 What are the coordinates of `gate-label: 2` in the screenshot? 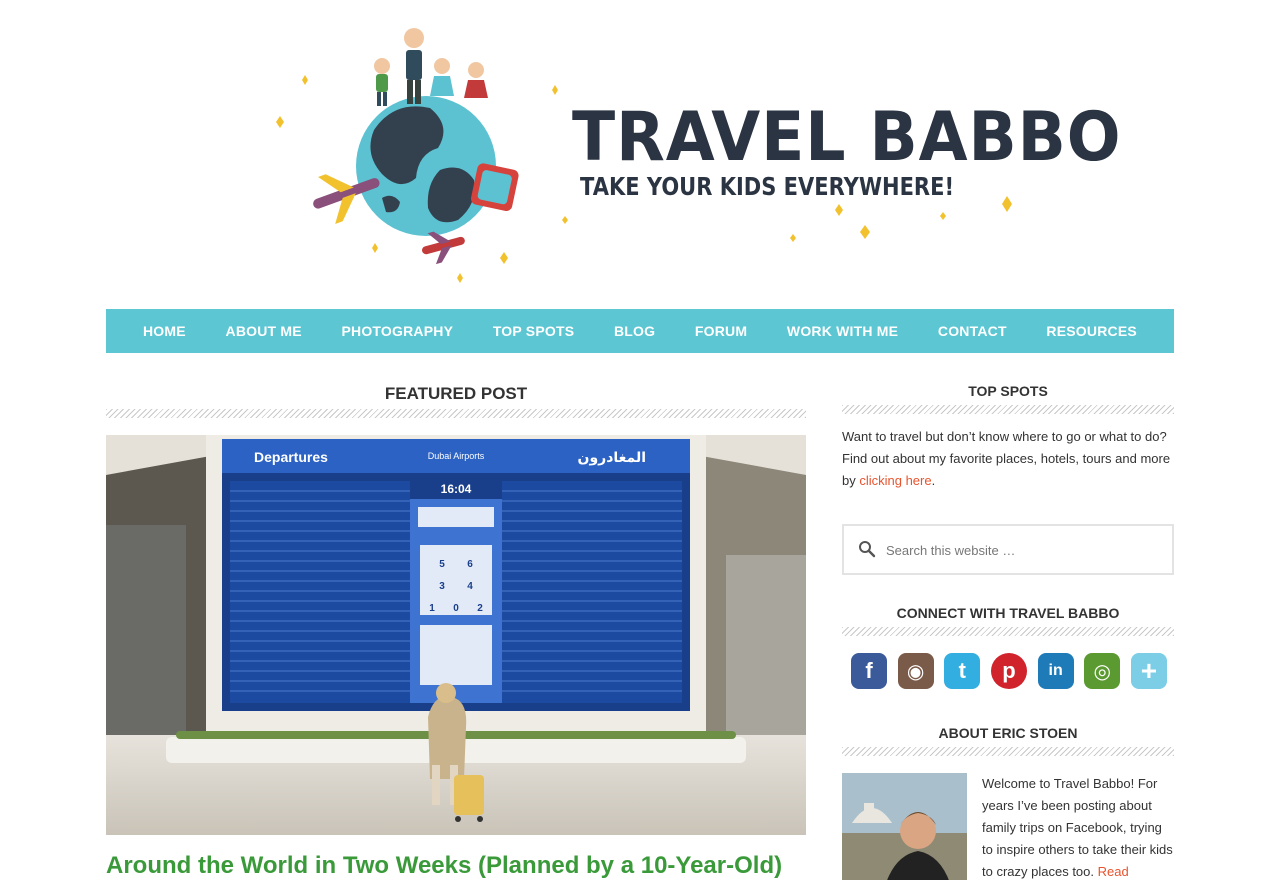 It's located at (480, 608).